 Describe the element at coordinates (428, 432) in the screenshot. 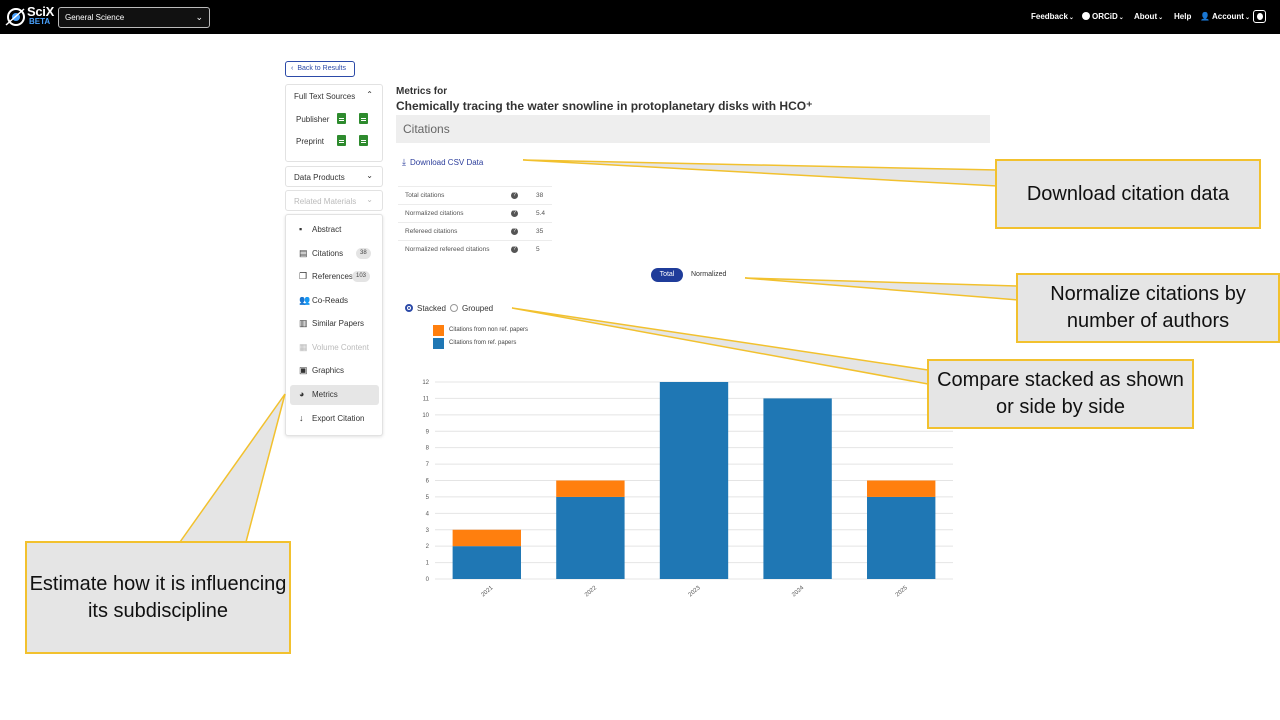

I see `y-tick-label: 9` at that location.